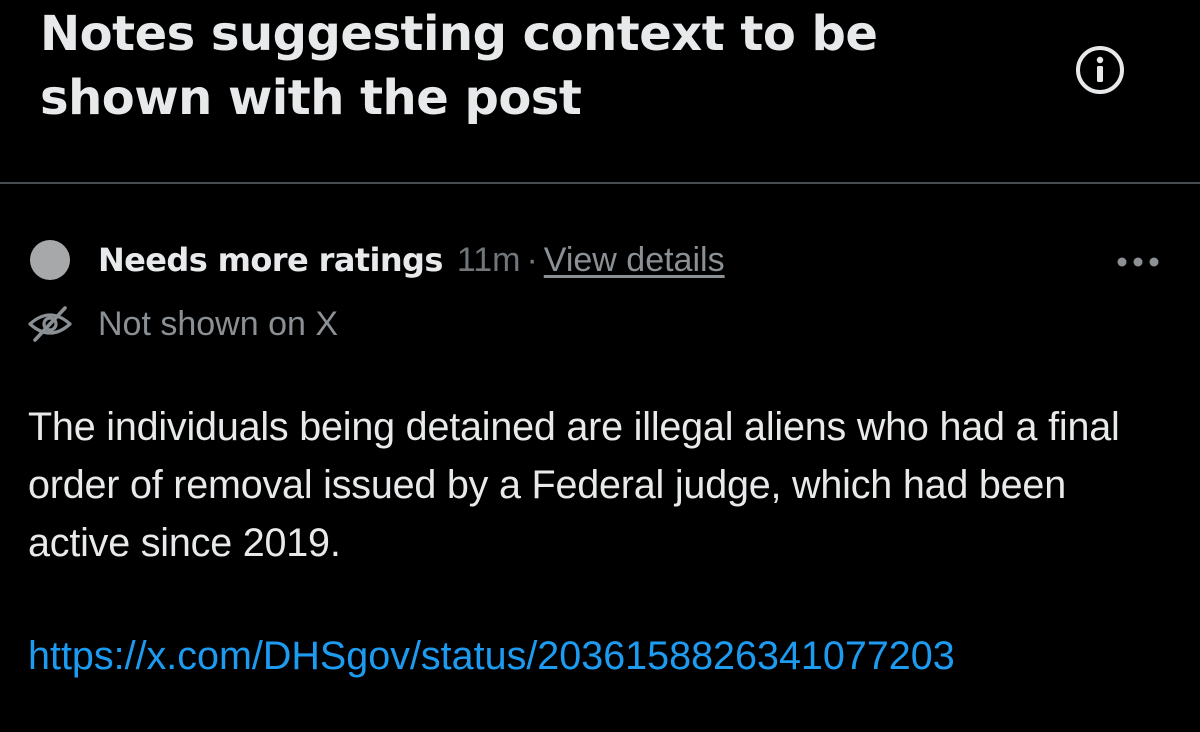  Describe the element at coordinates (634, 260) in the screenshot. I see `view-details-link: View details` at that location.